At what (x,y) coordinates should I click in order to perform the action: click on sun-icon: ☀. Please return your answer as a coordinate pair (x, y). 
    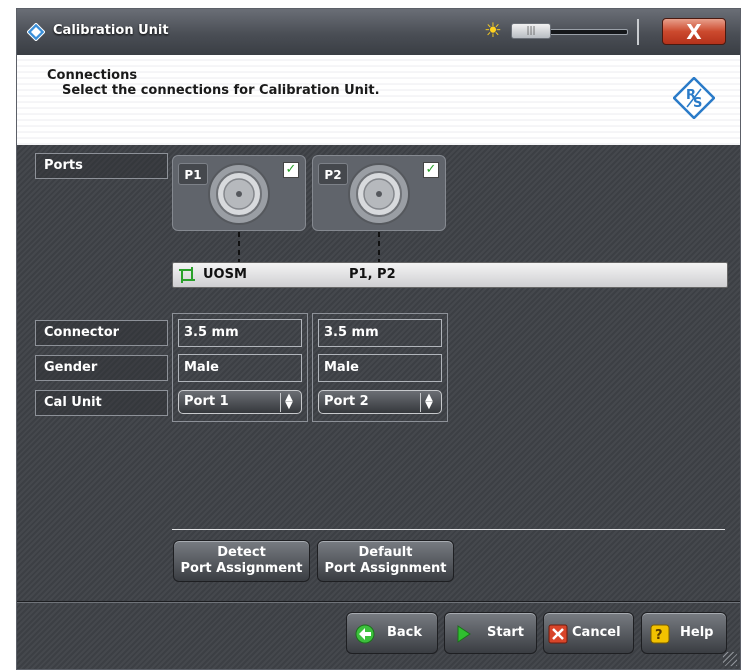
    Looking at the image, I should click on (493, 30).